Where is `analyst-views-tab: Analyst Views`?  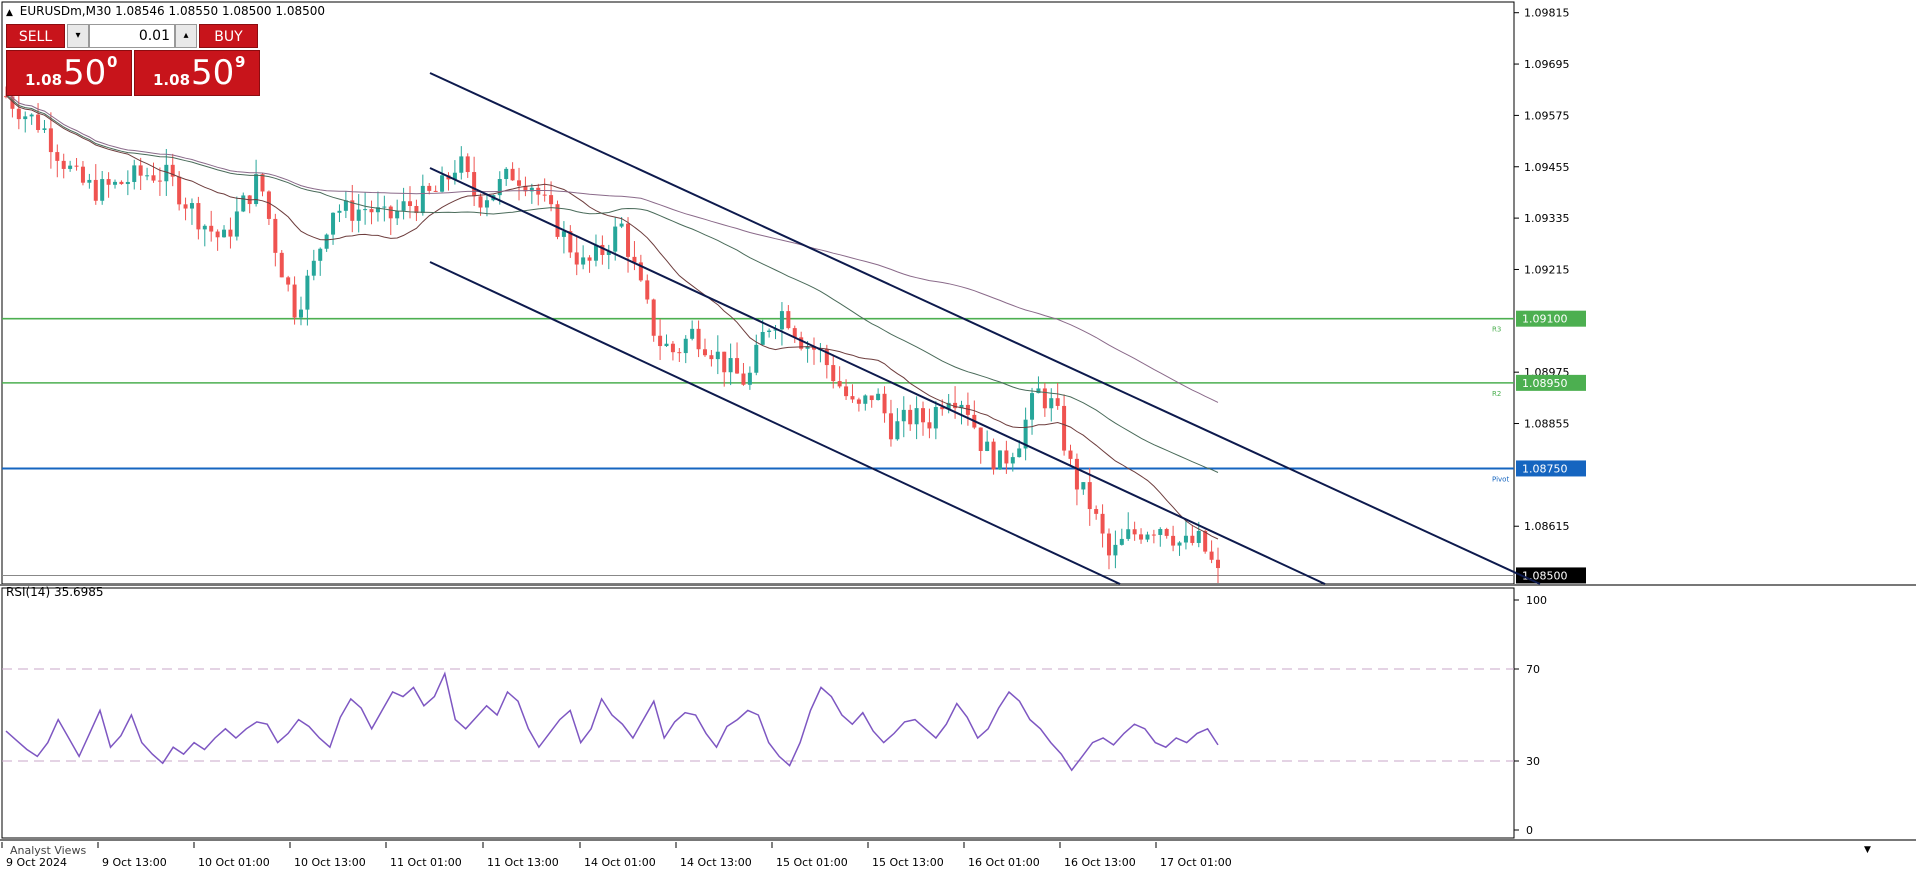 analyst-views-tab: Analyst Views is located at coordinates (48, 850).